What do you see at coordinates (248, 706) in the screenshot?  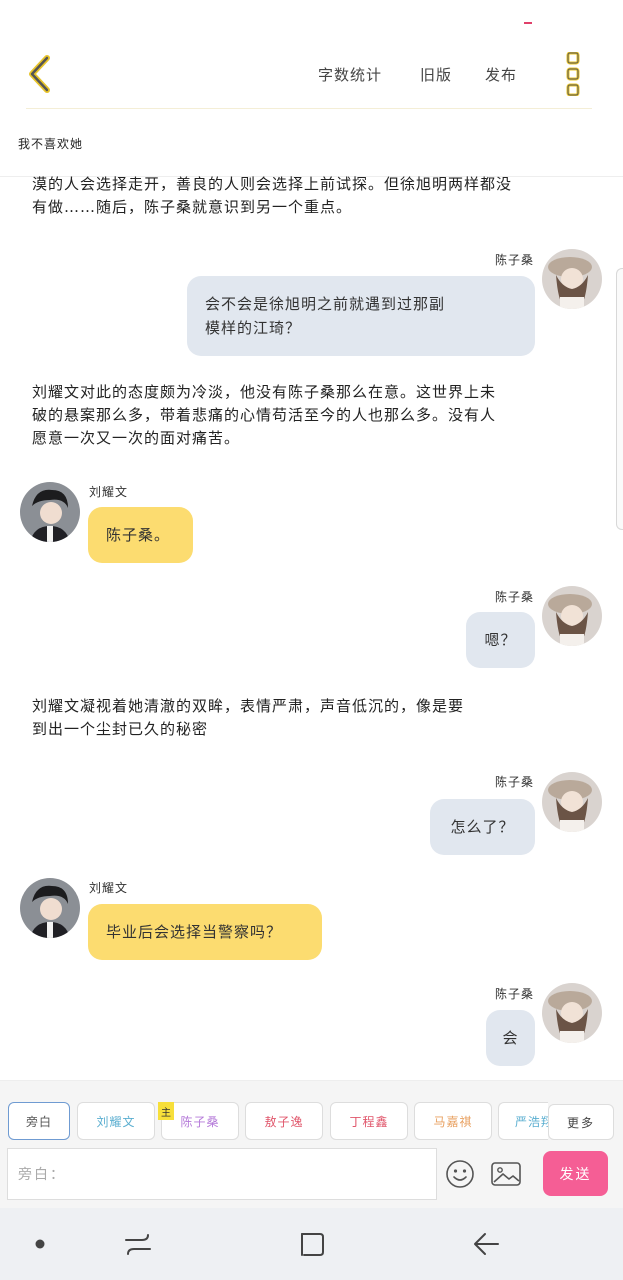 I see `narration-line: 刘耀文凝视着她清澈的双眸，表情严肃，声音低沉的，像是要` at bounding box center [248, 706].